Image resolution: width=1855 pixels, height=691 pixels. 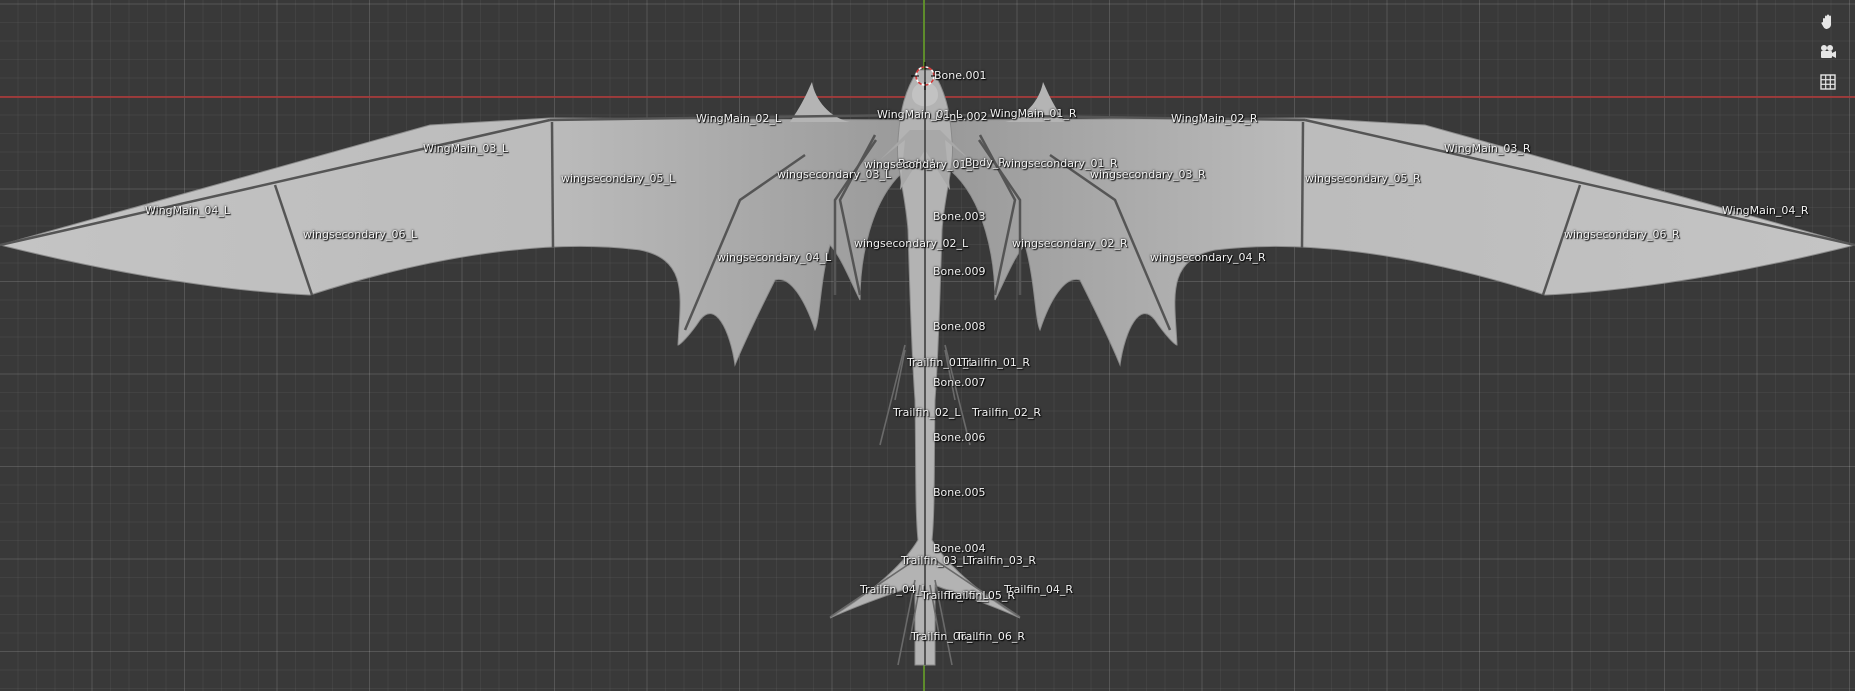 What do you see at coordinates (360, 235) in the screenshot?
I see `bone-label-wingsecondary-06-l: wingsecondary_06_L` at bounding box center [360, 235].